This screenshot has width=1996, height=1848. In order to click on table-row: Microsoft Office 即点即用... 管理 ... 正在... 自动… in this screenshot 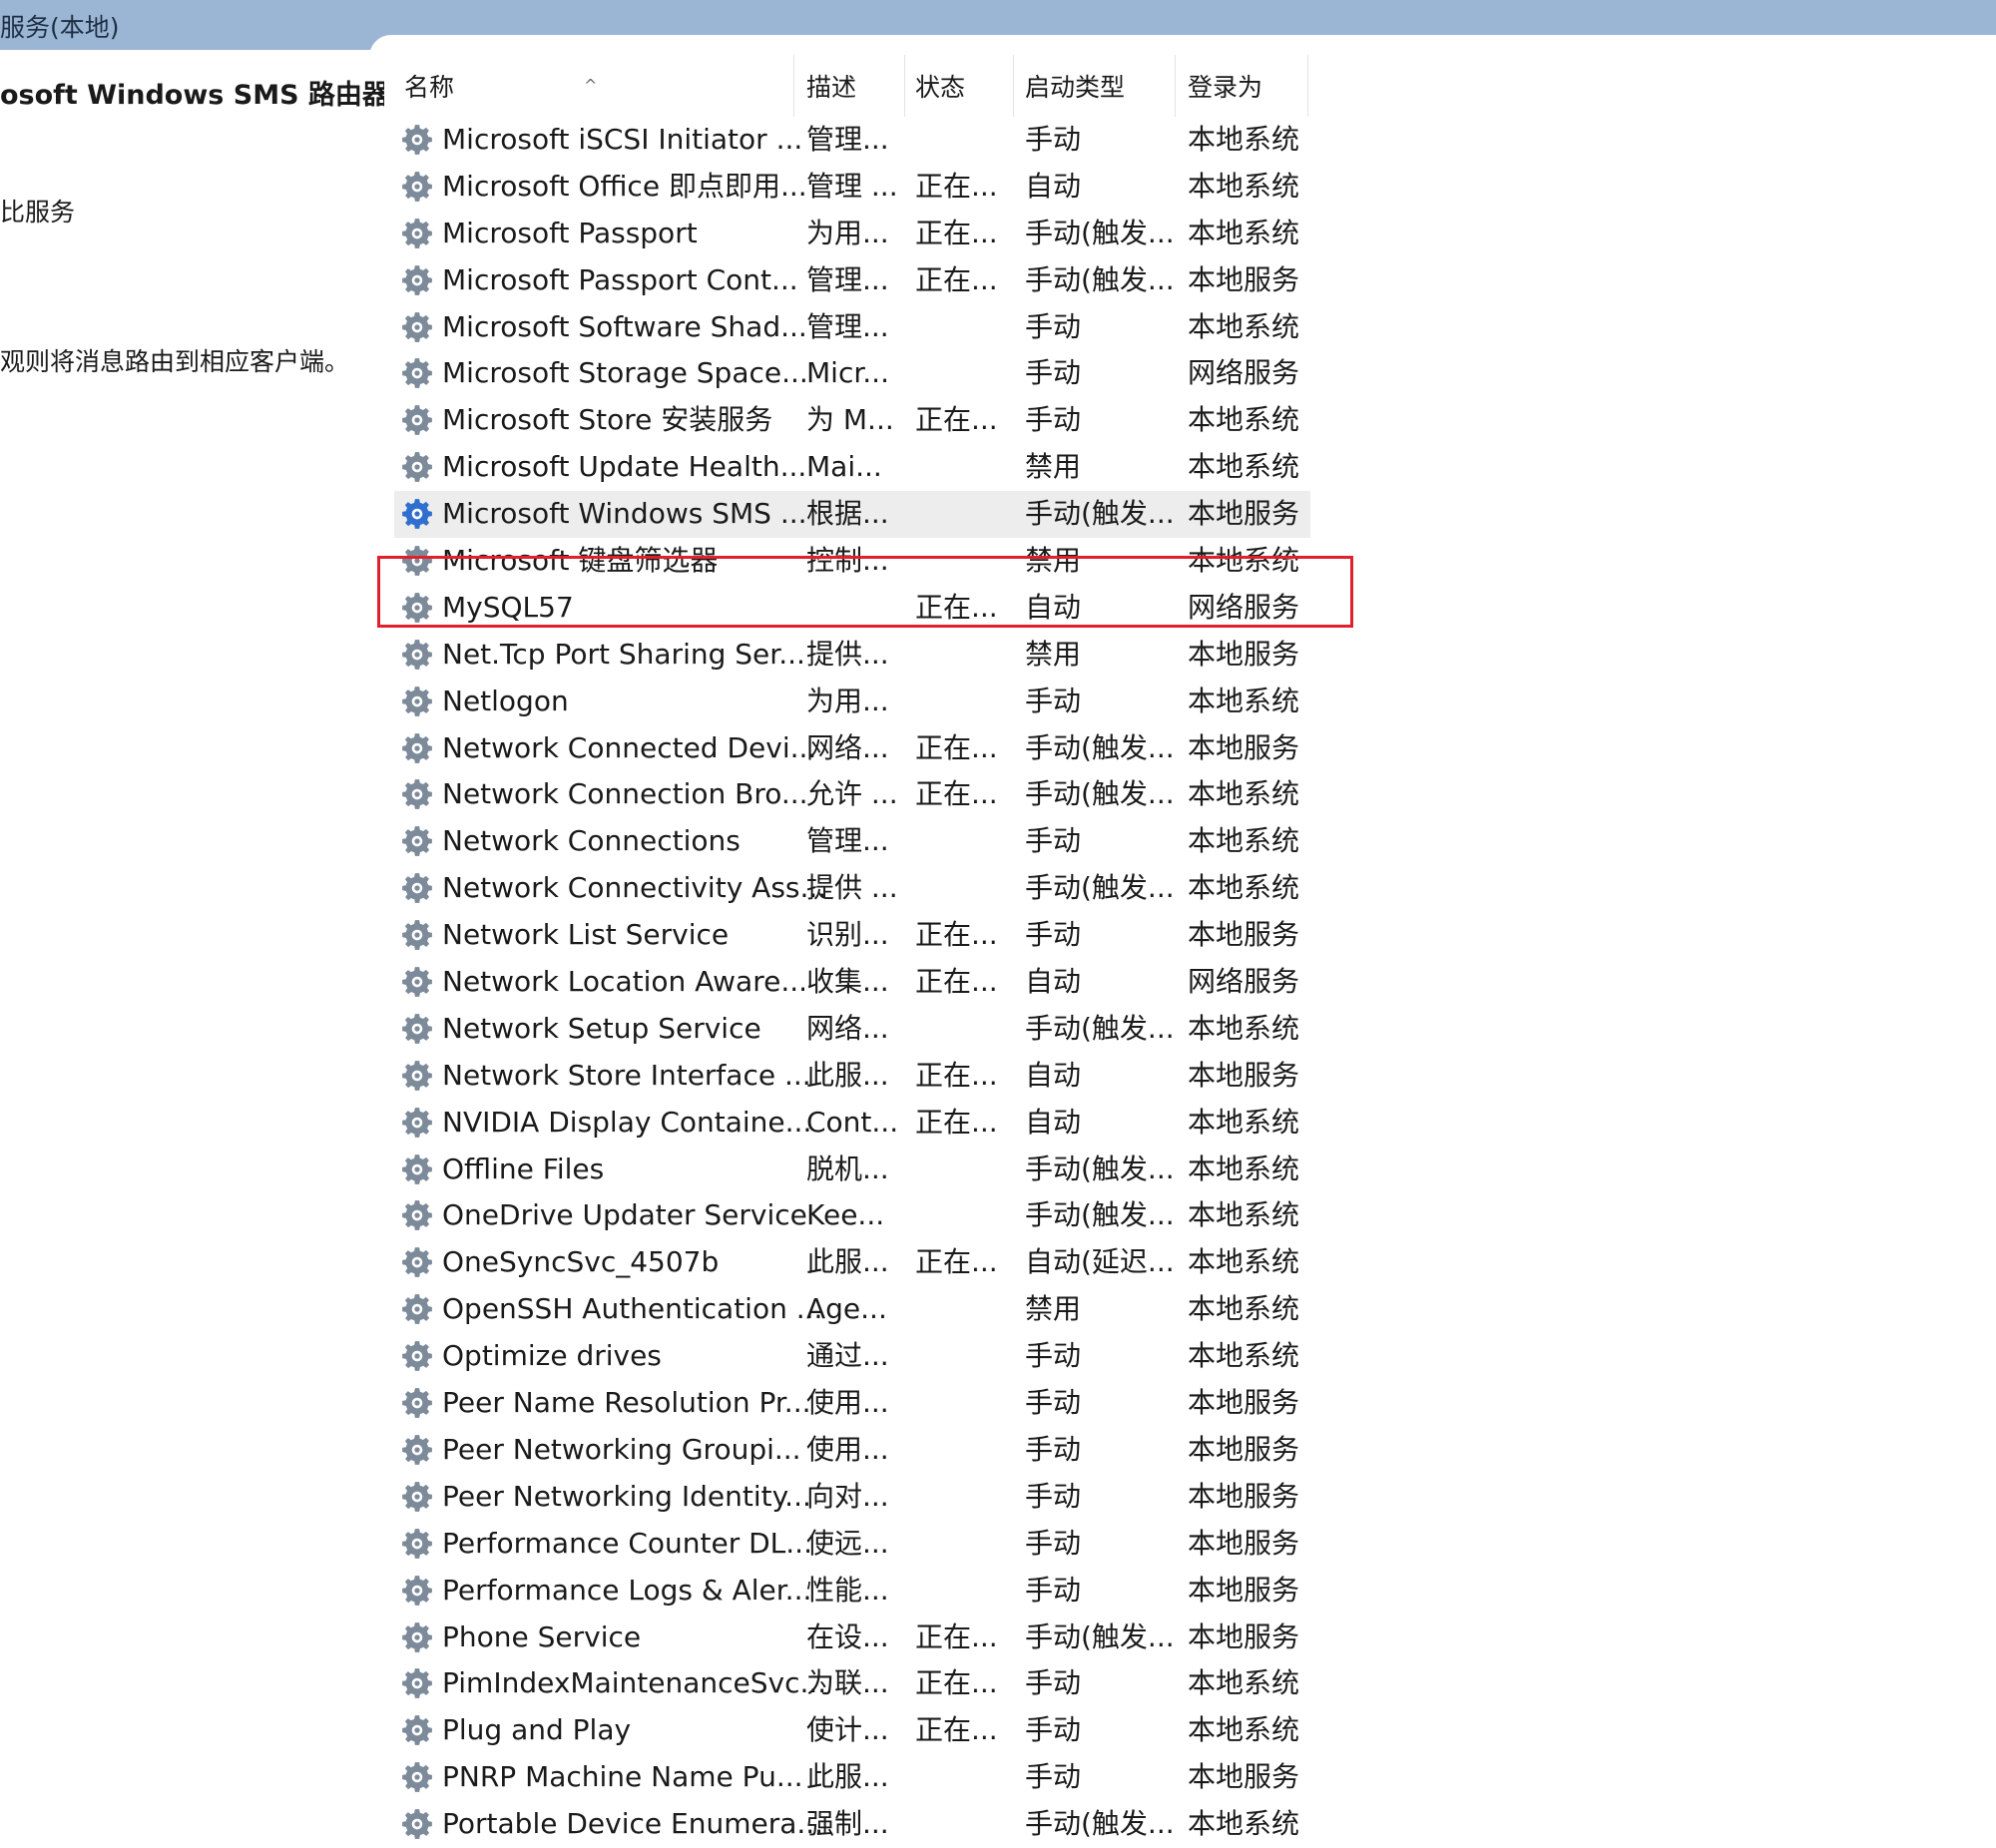, I will do `click(852, 187)`.